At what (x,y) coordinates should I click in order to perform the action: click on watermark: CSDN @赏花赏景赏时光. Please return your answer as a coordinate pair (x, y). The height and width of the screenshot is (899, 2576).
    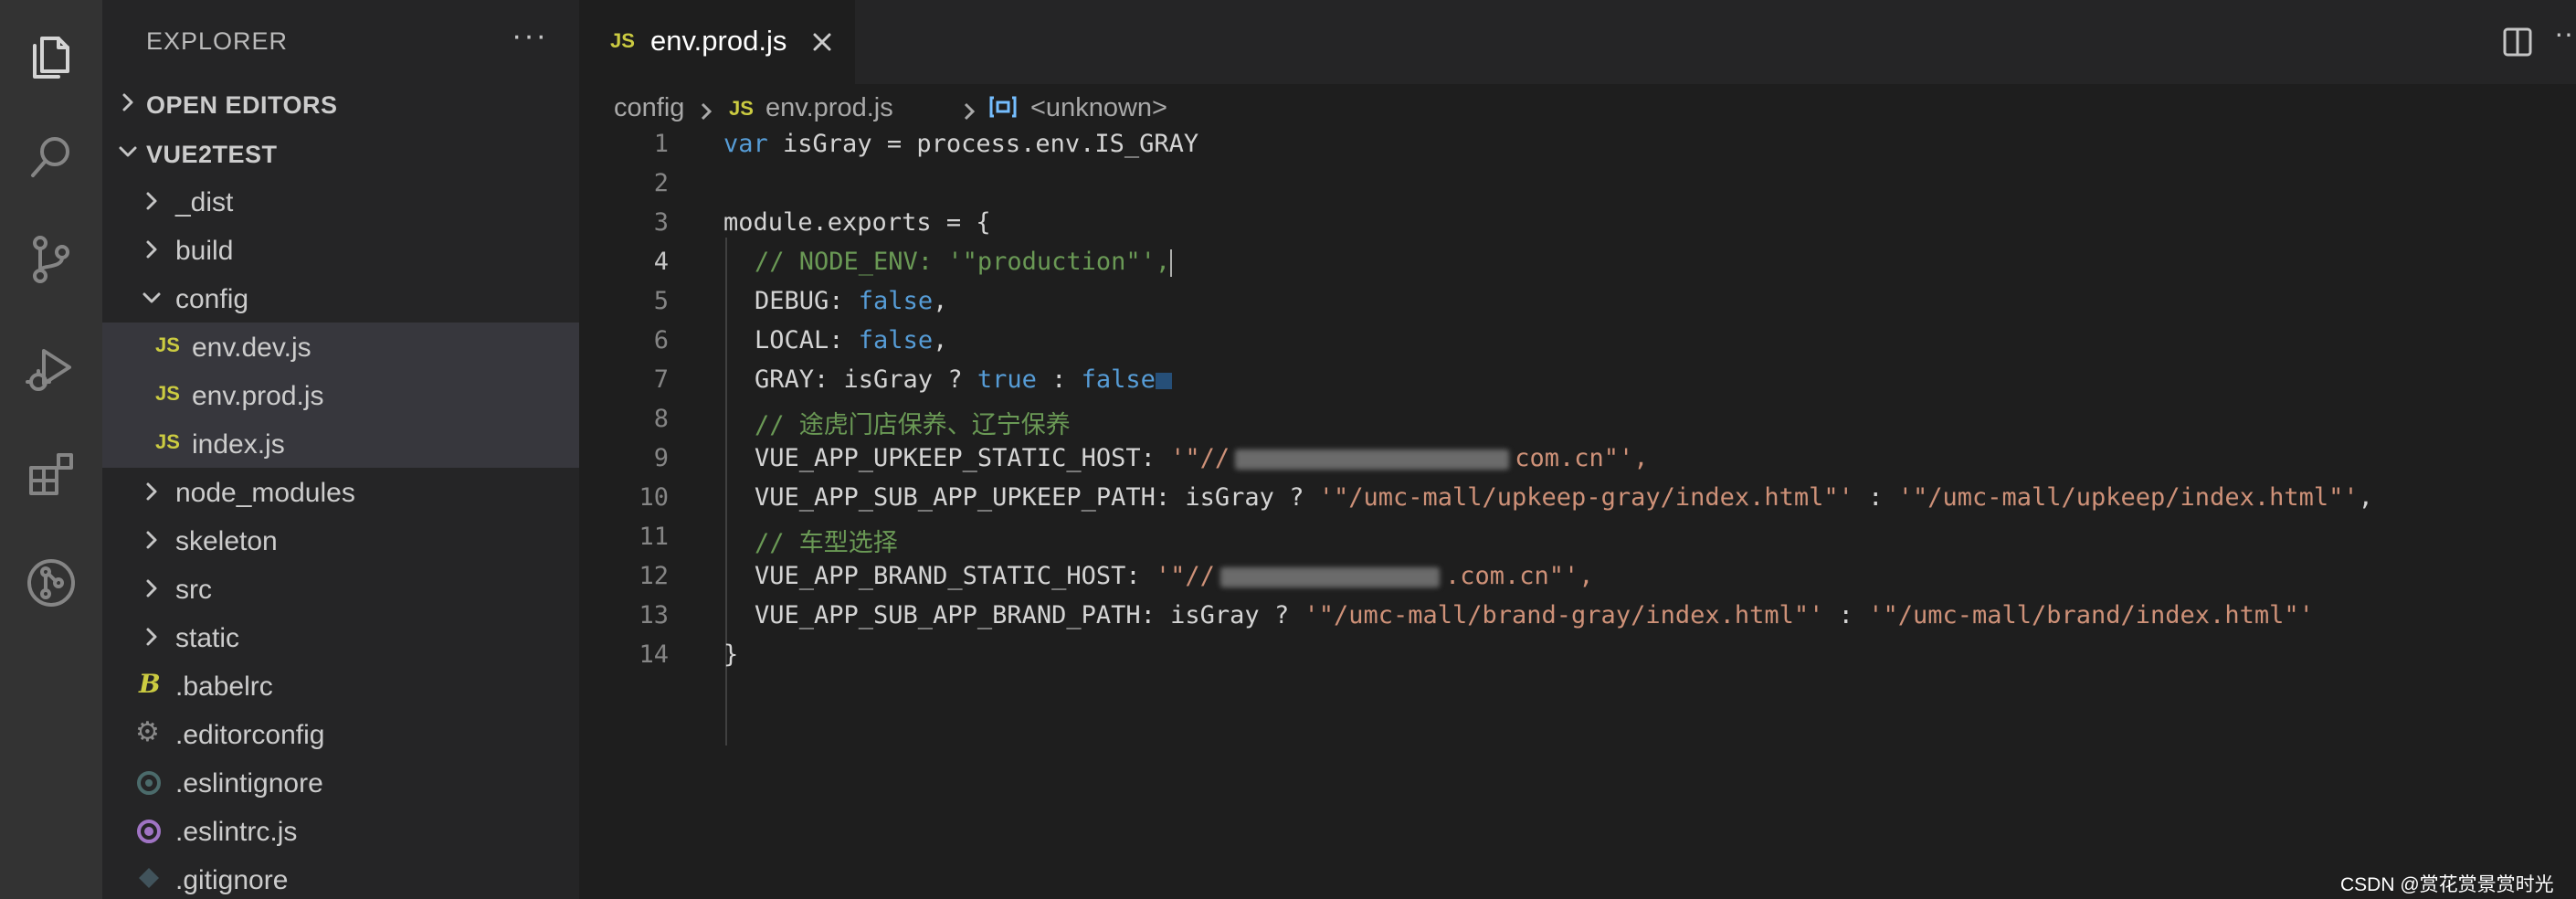
    Looking at the image, I should click on (2447, 884).